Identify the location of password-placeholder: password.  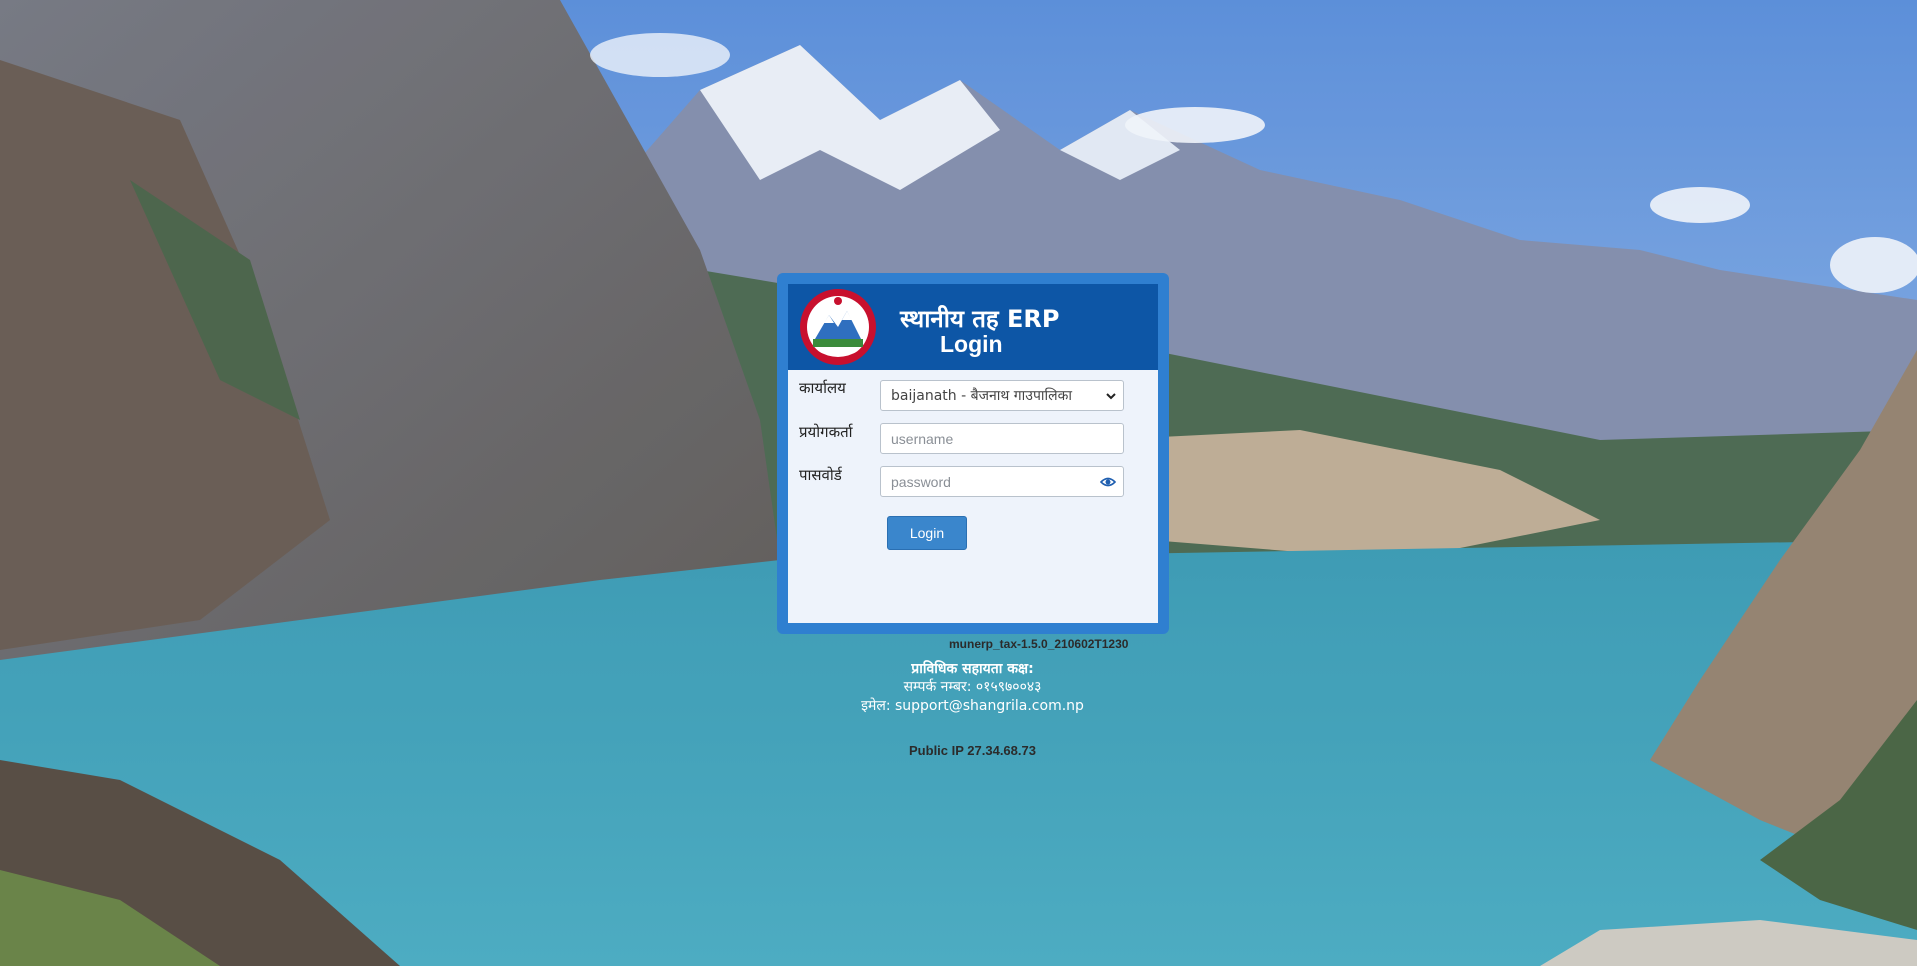
(921, 481).